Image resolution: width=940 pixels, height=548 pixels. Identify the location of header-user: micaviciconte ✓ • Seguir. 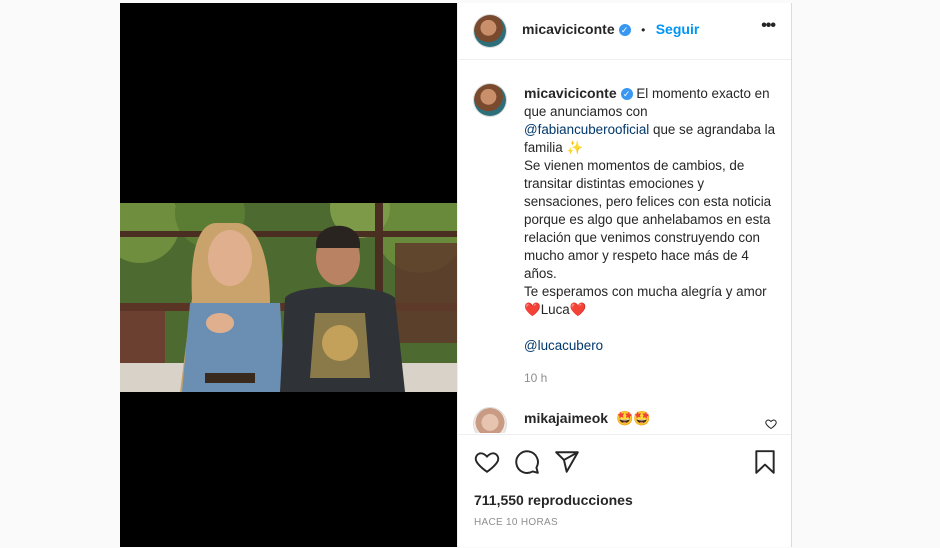
(610, 30).